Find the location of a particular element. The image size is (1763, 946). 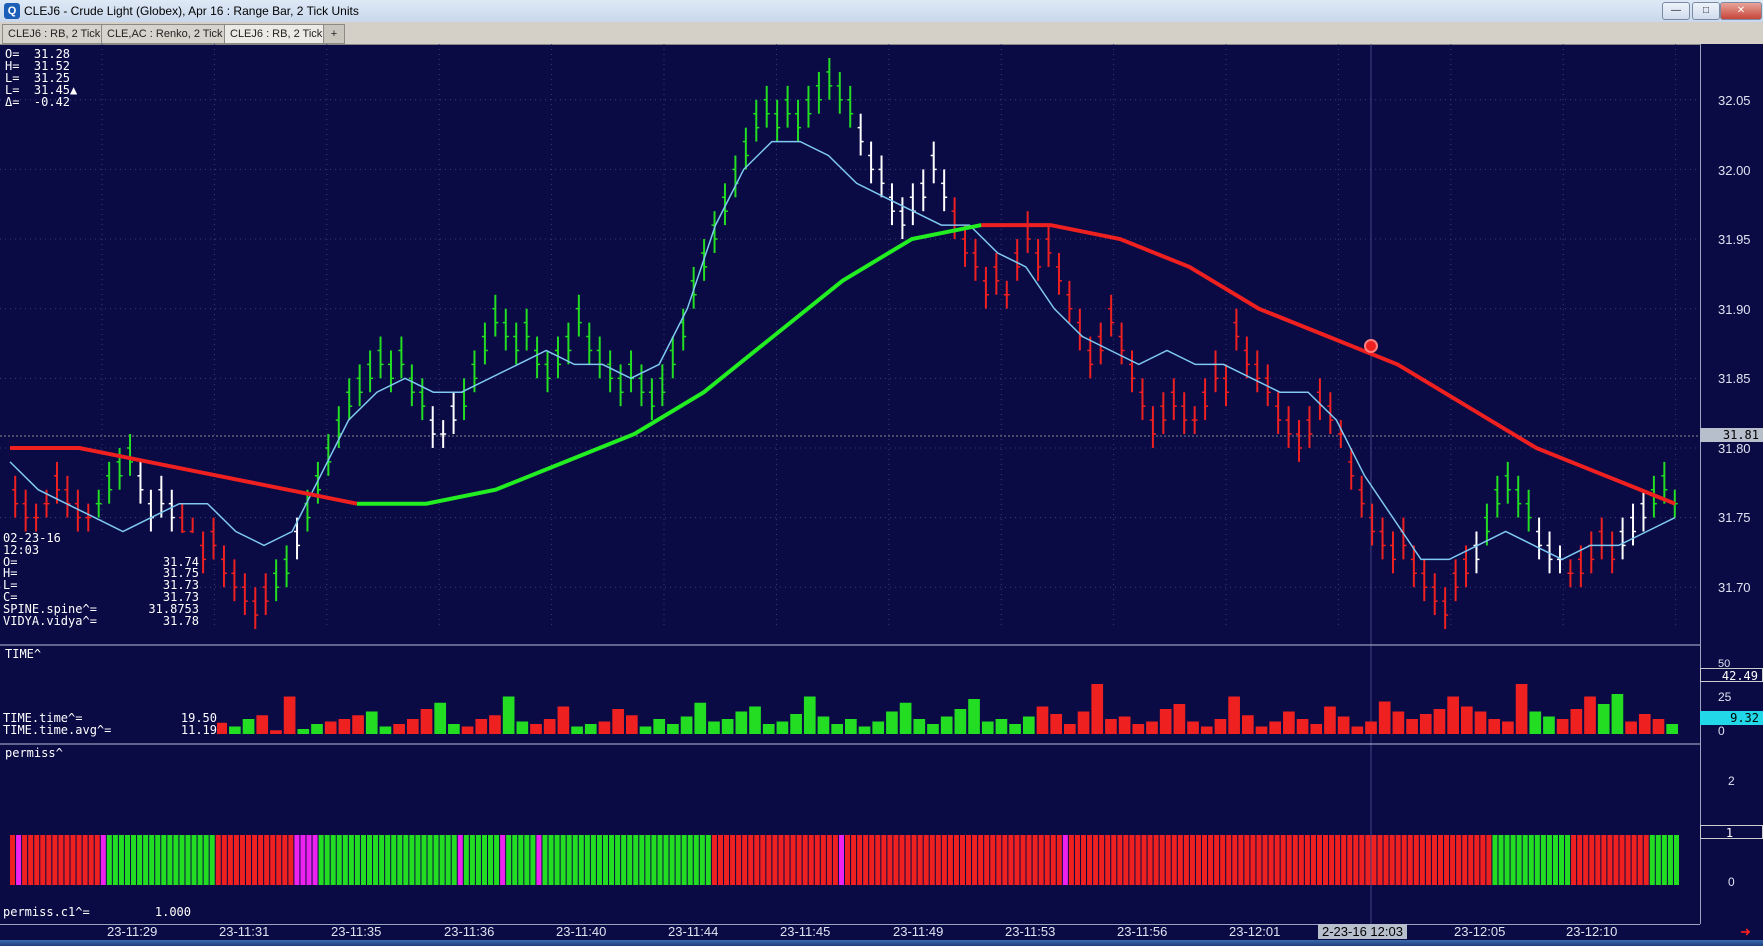

close-button: ✕ is located at coordinates (1741, 11).